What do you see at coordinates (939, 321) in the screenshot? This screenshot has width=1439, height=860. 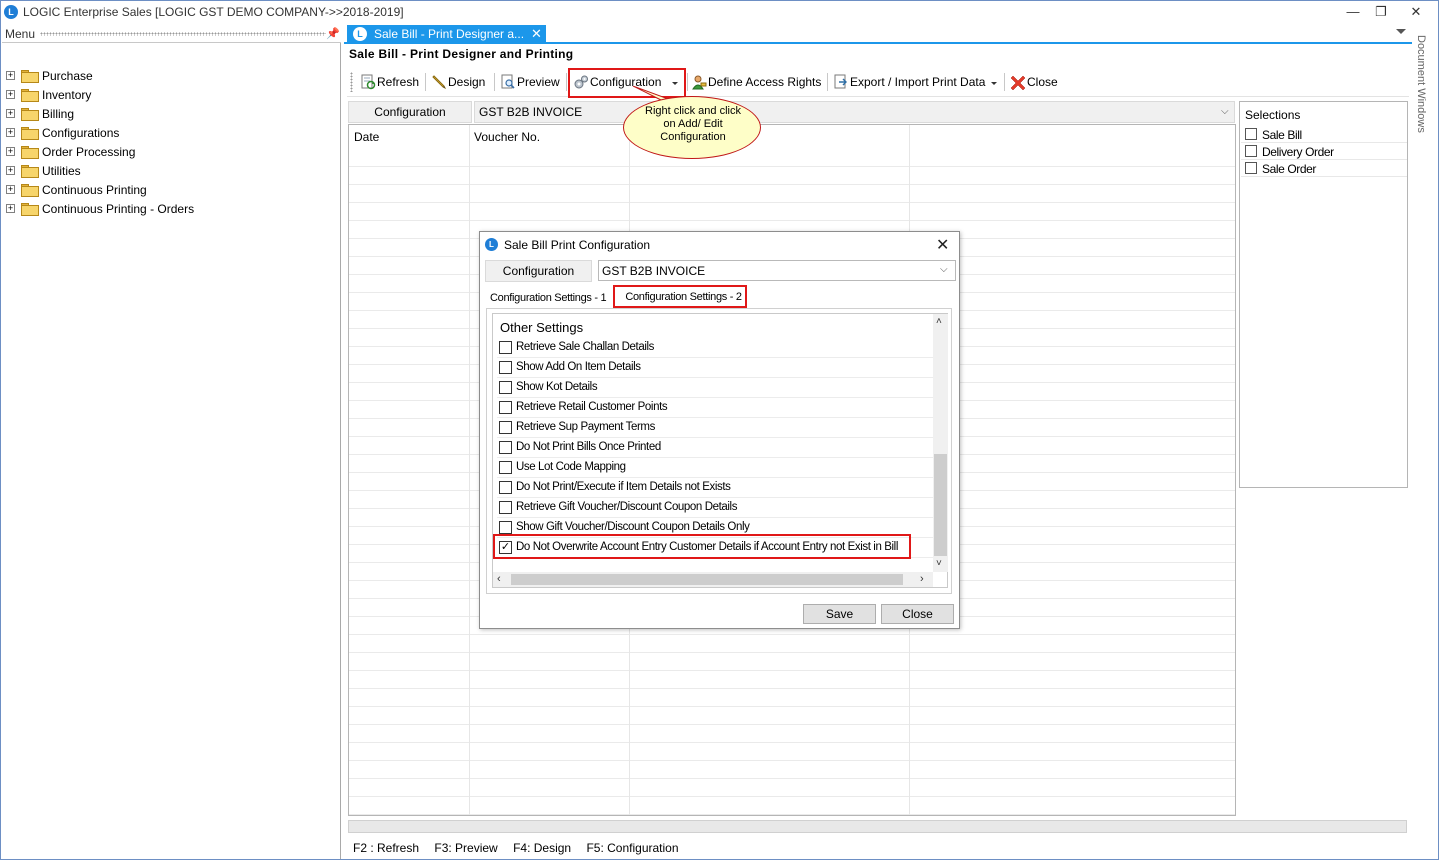 I see `scroll-up-icon: ˄` at bounding box center [939, 321].